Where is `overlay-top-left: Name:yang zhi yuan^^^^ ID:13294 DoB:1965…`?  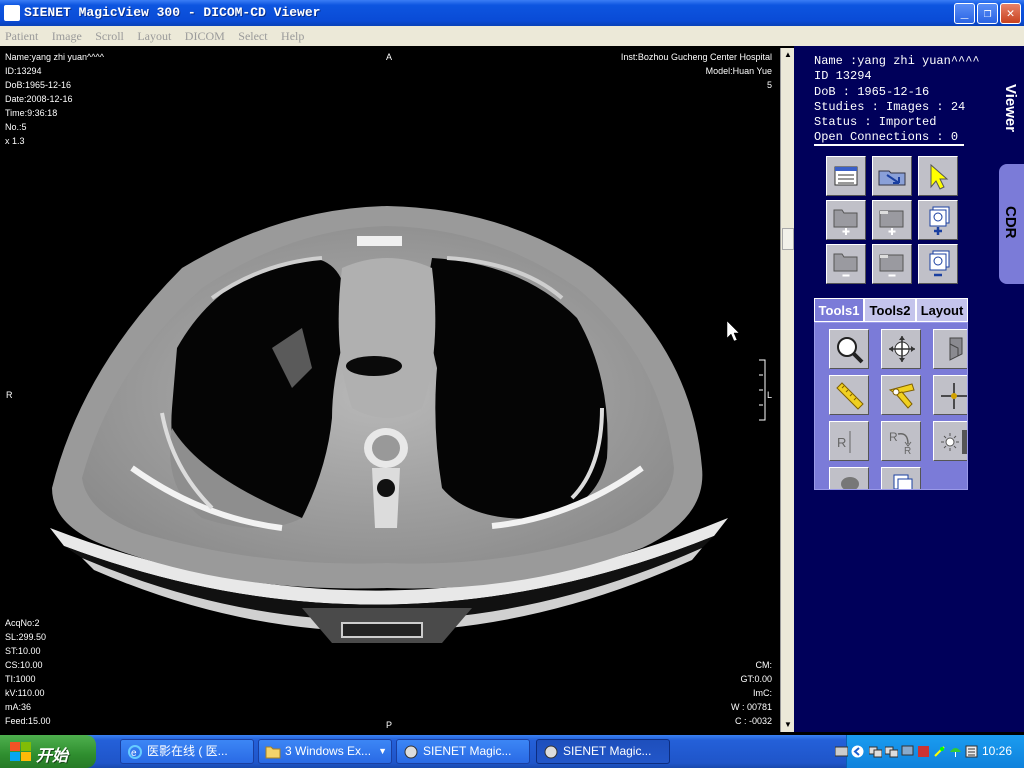
overlay-top-left: Name:yang zhi yuan^^^^ ID:13294 DoB:1965… is located at coordinates (54, 99).